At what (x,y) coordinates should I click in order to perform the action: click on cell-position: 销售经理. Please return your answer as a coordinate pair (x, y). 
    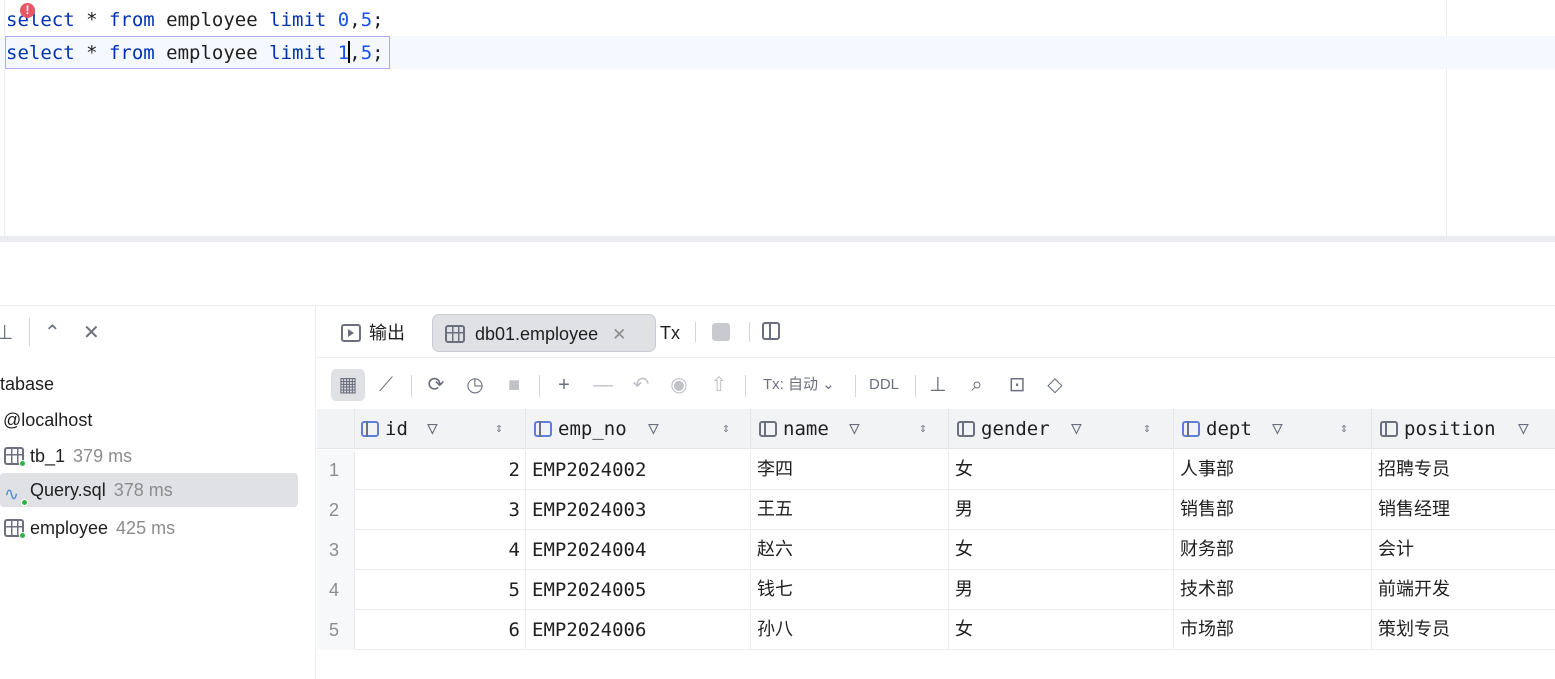
    Looking at the image, I should click on (1463, 510).